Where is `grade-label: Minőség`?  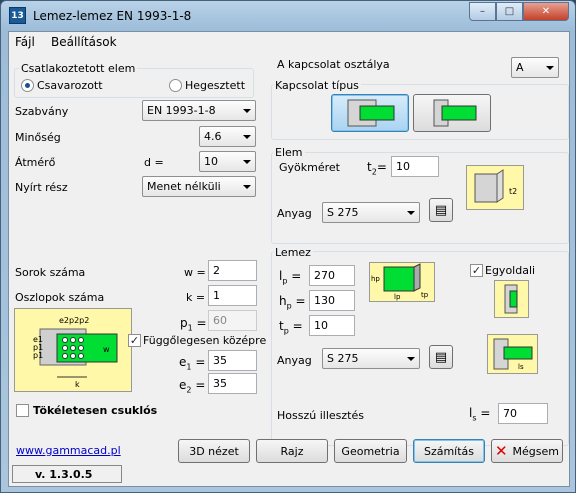
grade-label: Minőség is located at coordinates (38, 137).